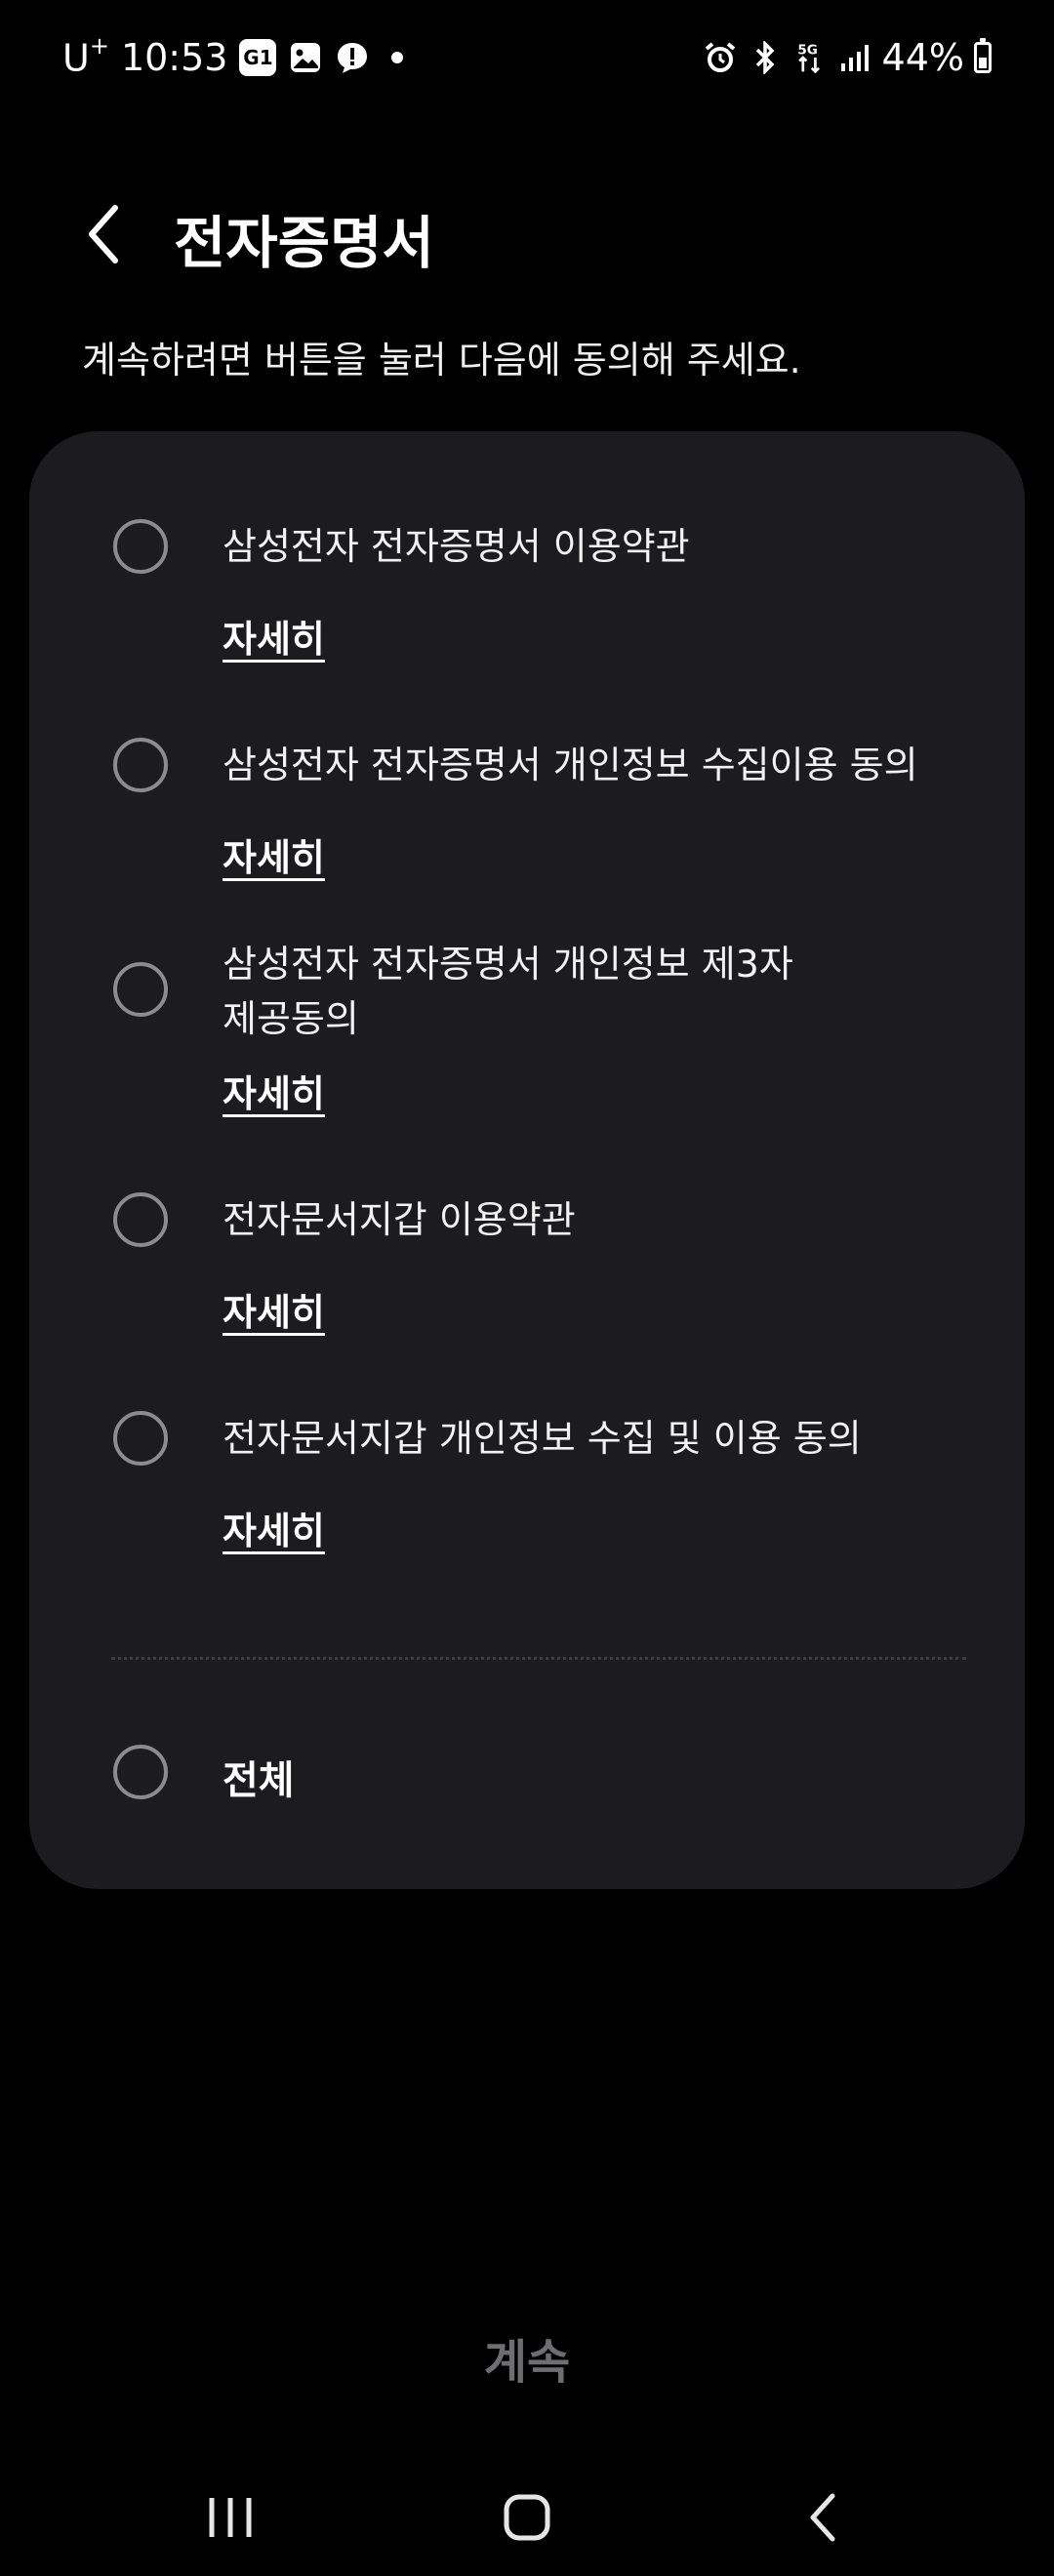 Image resolution: width=1054 pixels, height=2576 pixels. I want to click on 5g-icon: 5G, so click(810, 57).